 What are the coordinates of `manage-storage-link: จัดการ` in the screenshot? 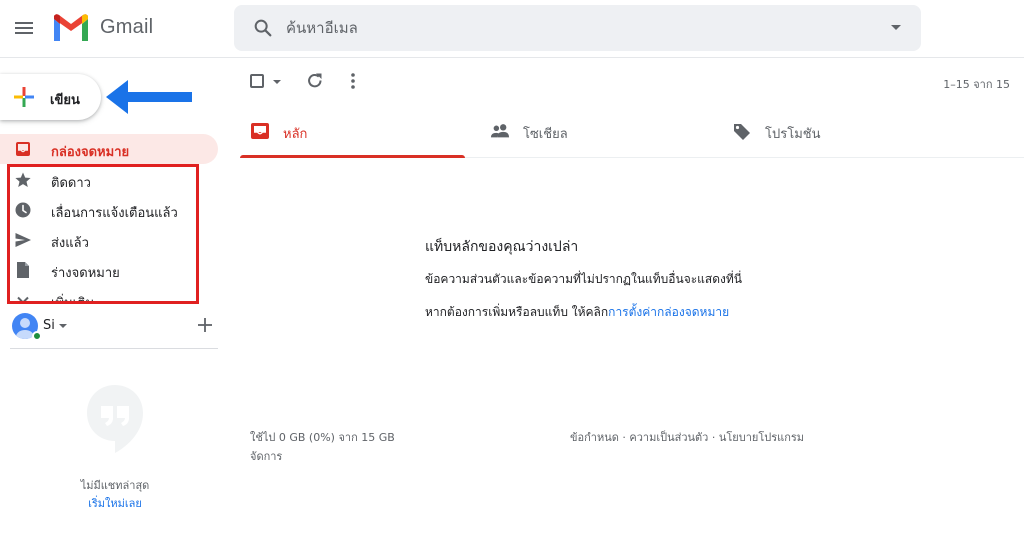 It's located at (266, 456).